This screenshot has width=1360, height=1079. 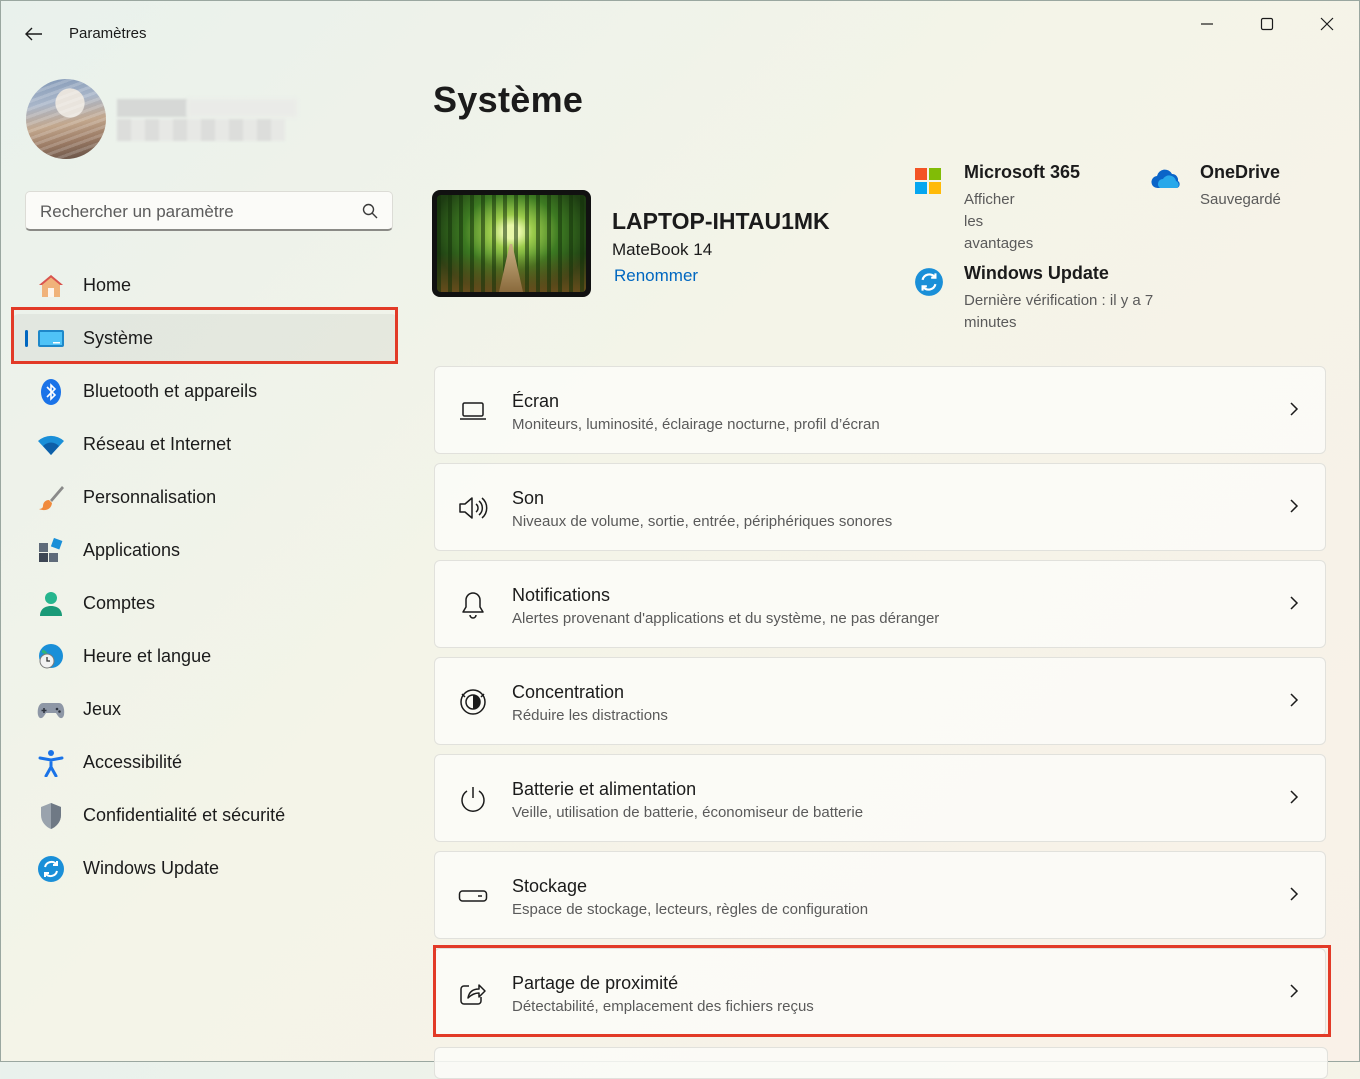 I want to click on bell-icon, so click(x=473, y=605).